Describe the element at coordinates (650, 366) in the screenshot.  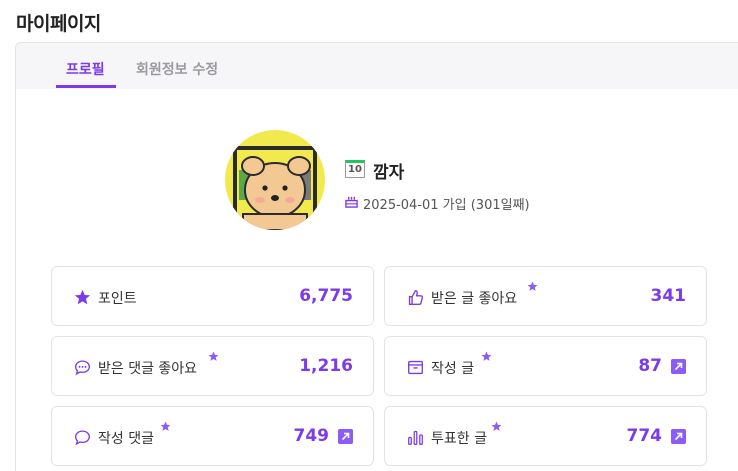
I see `stat-value: 87` at that location.